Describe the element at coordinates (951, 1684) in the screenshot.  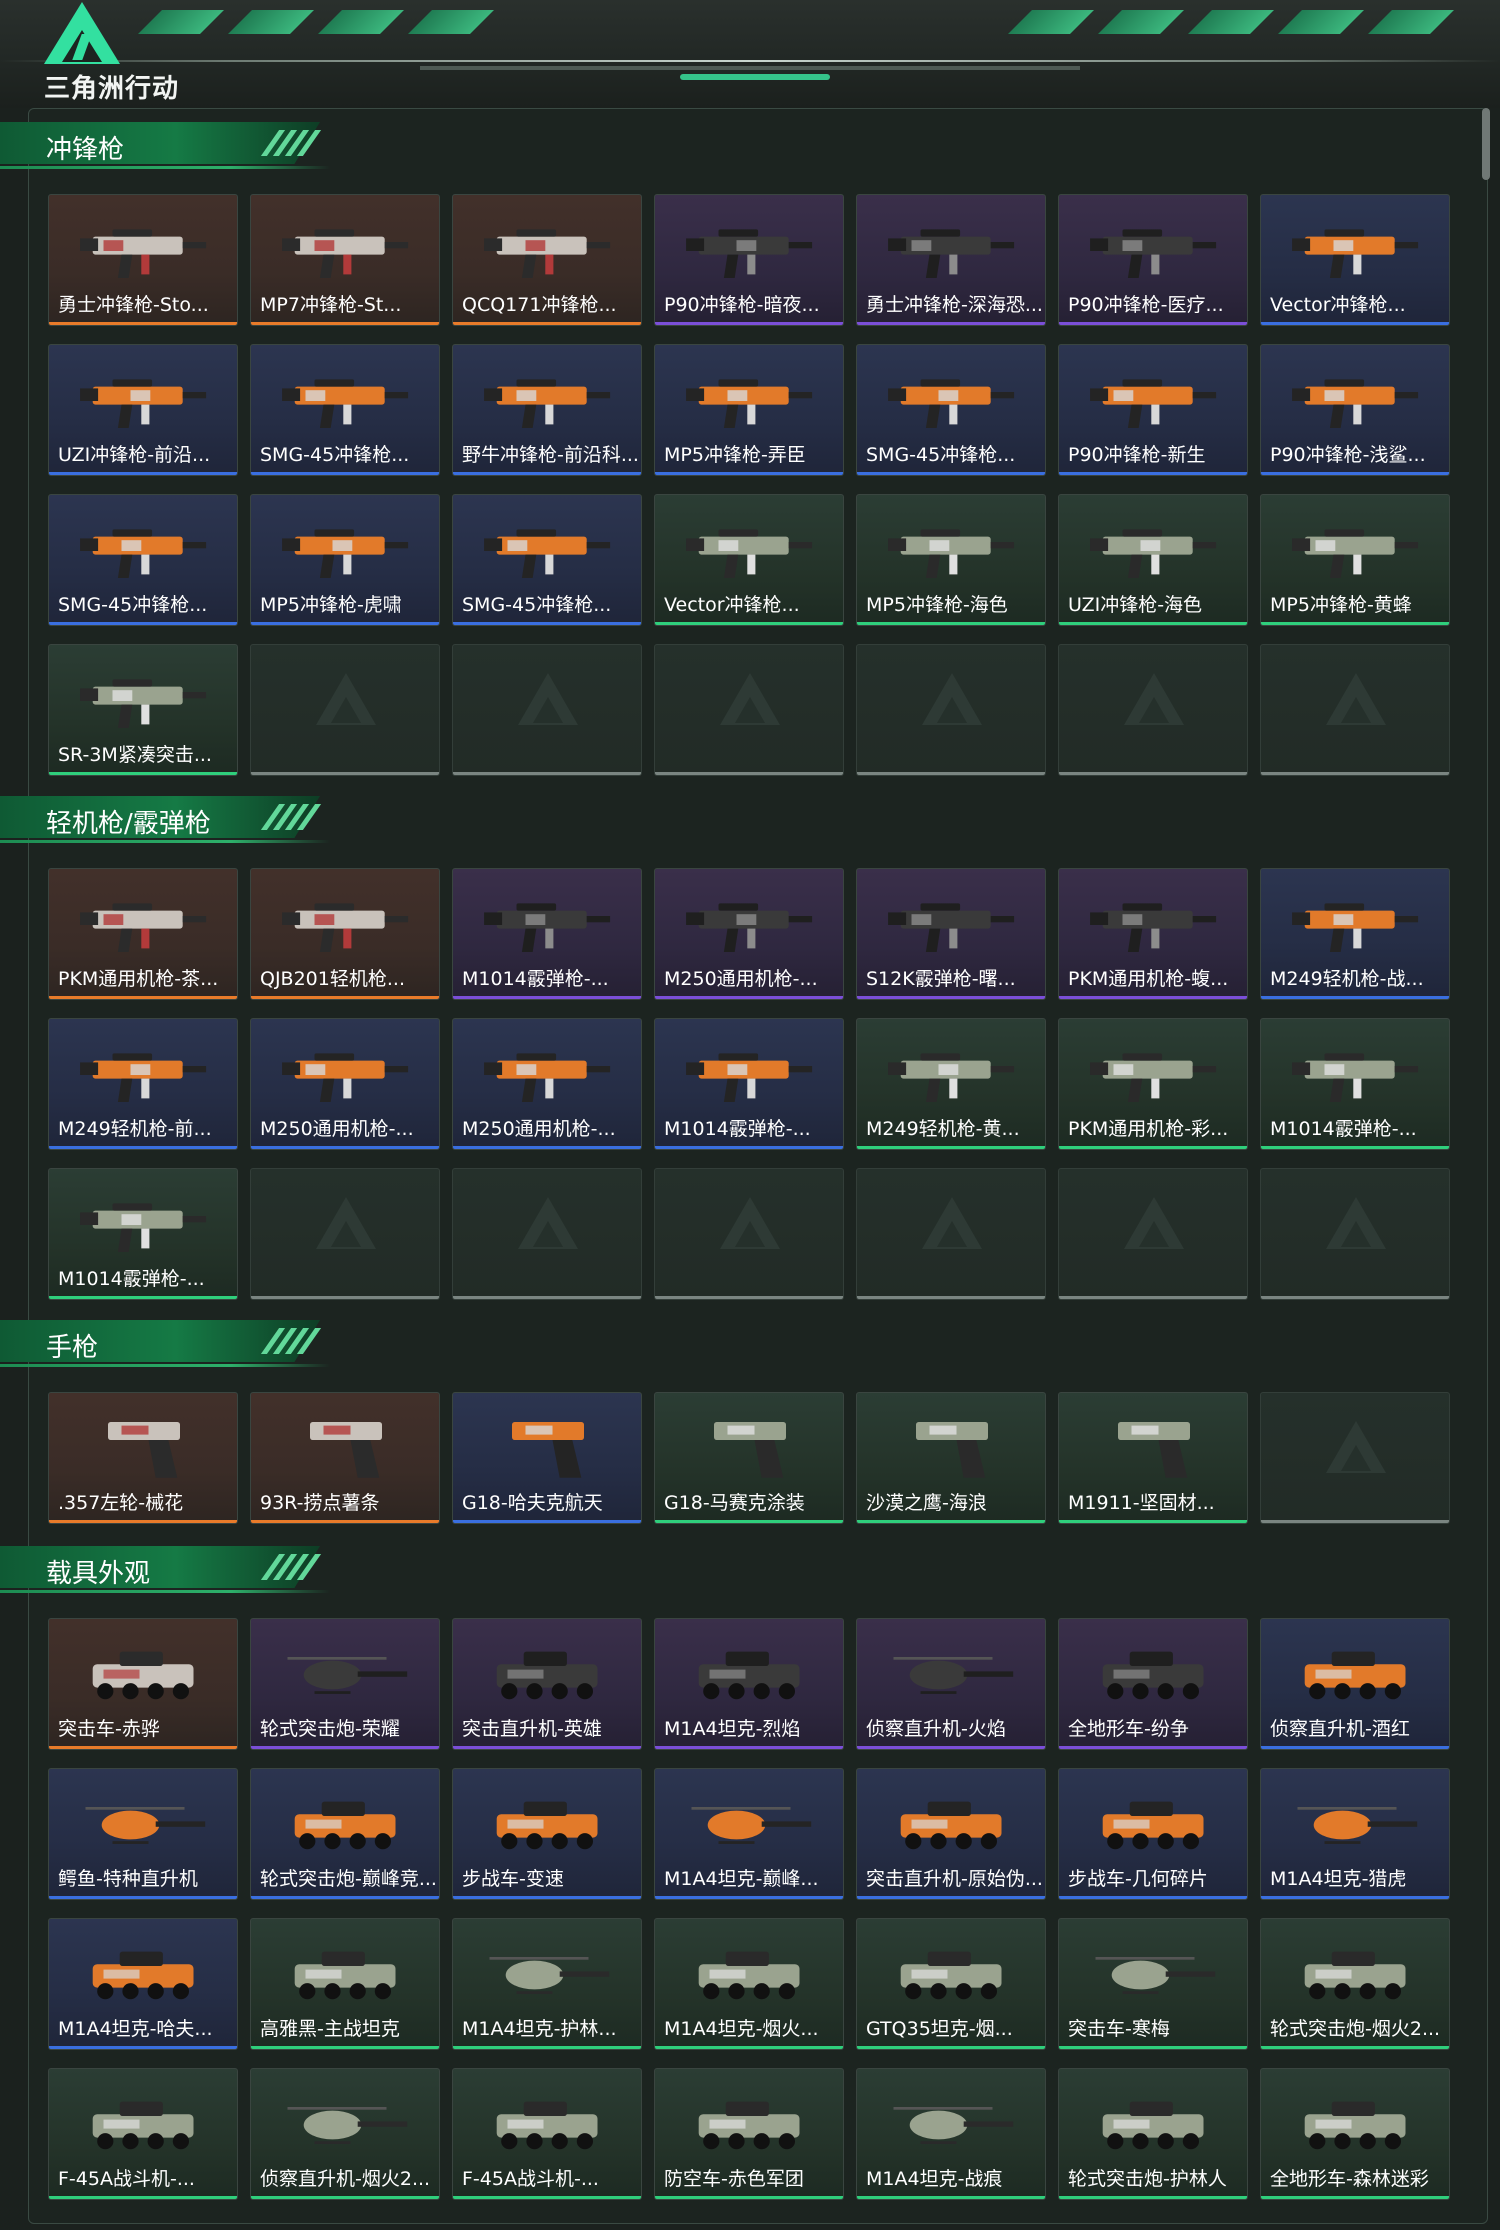
I see `skin-card: 侦察直升机-火焰` at that location.